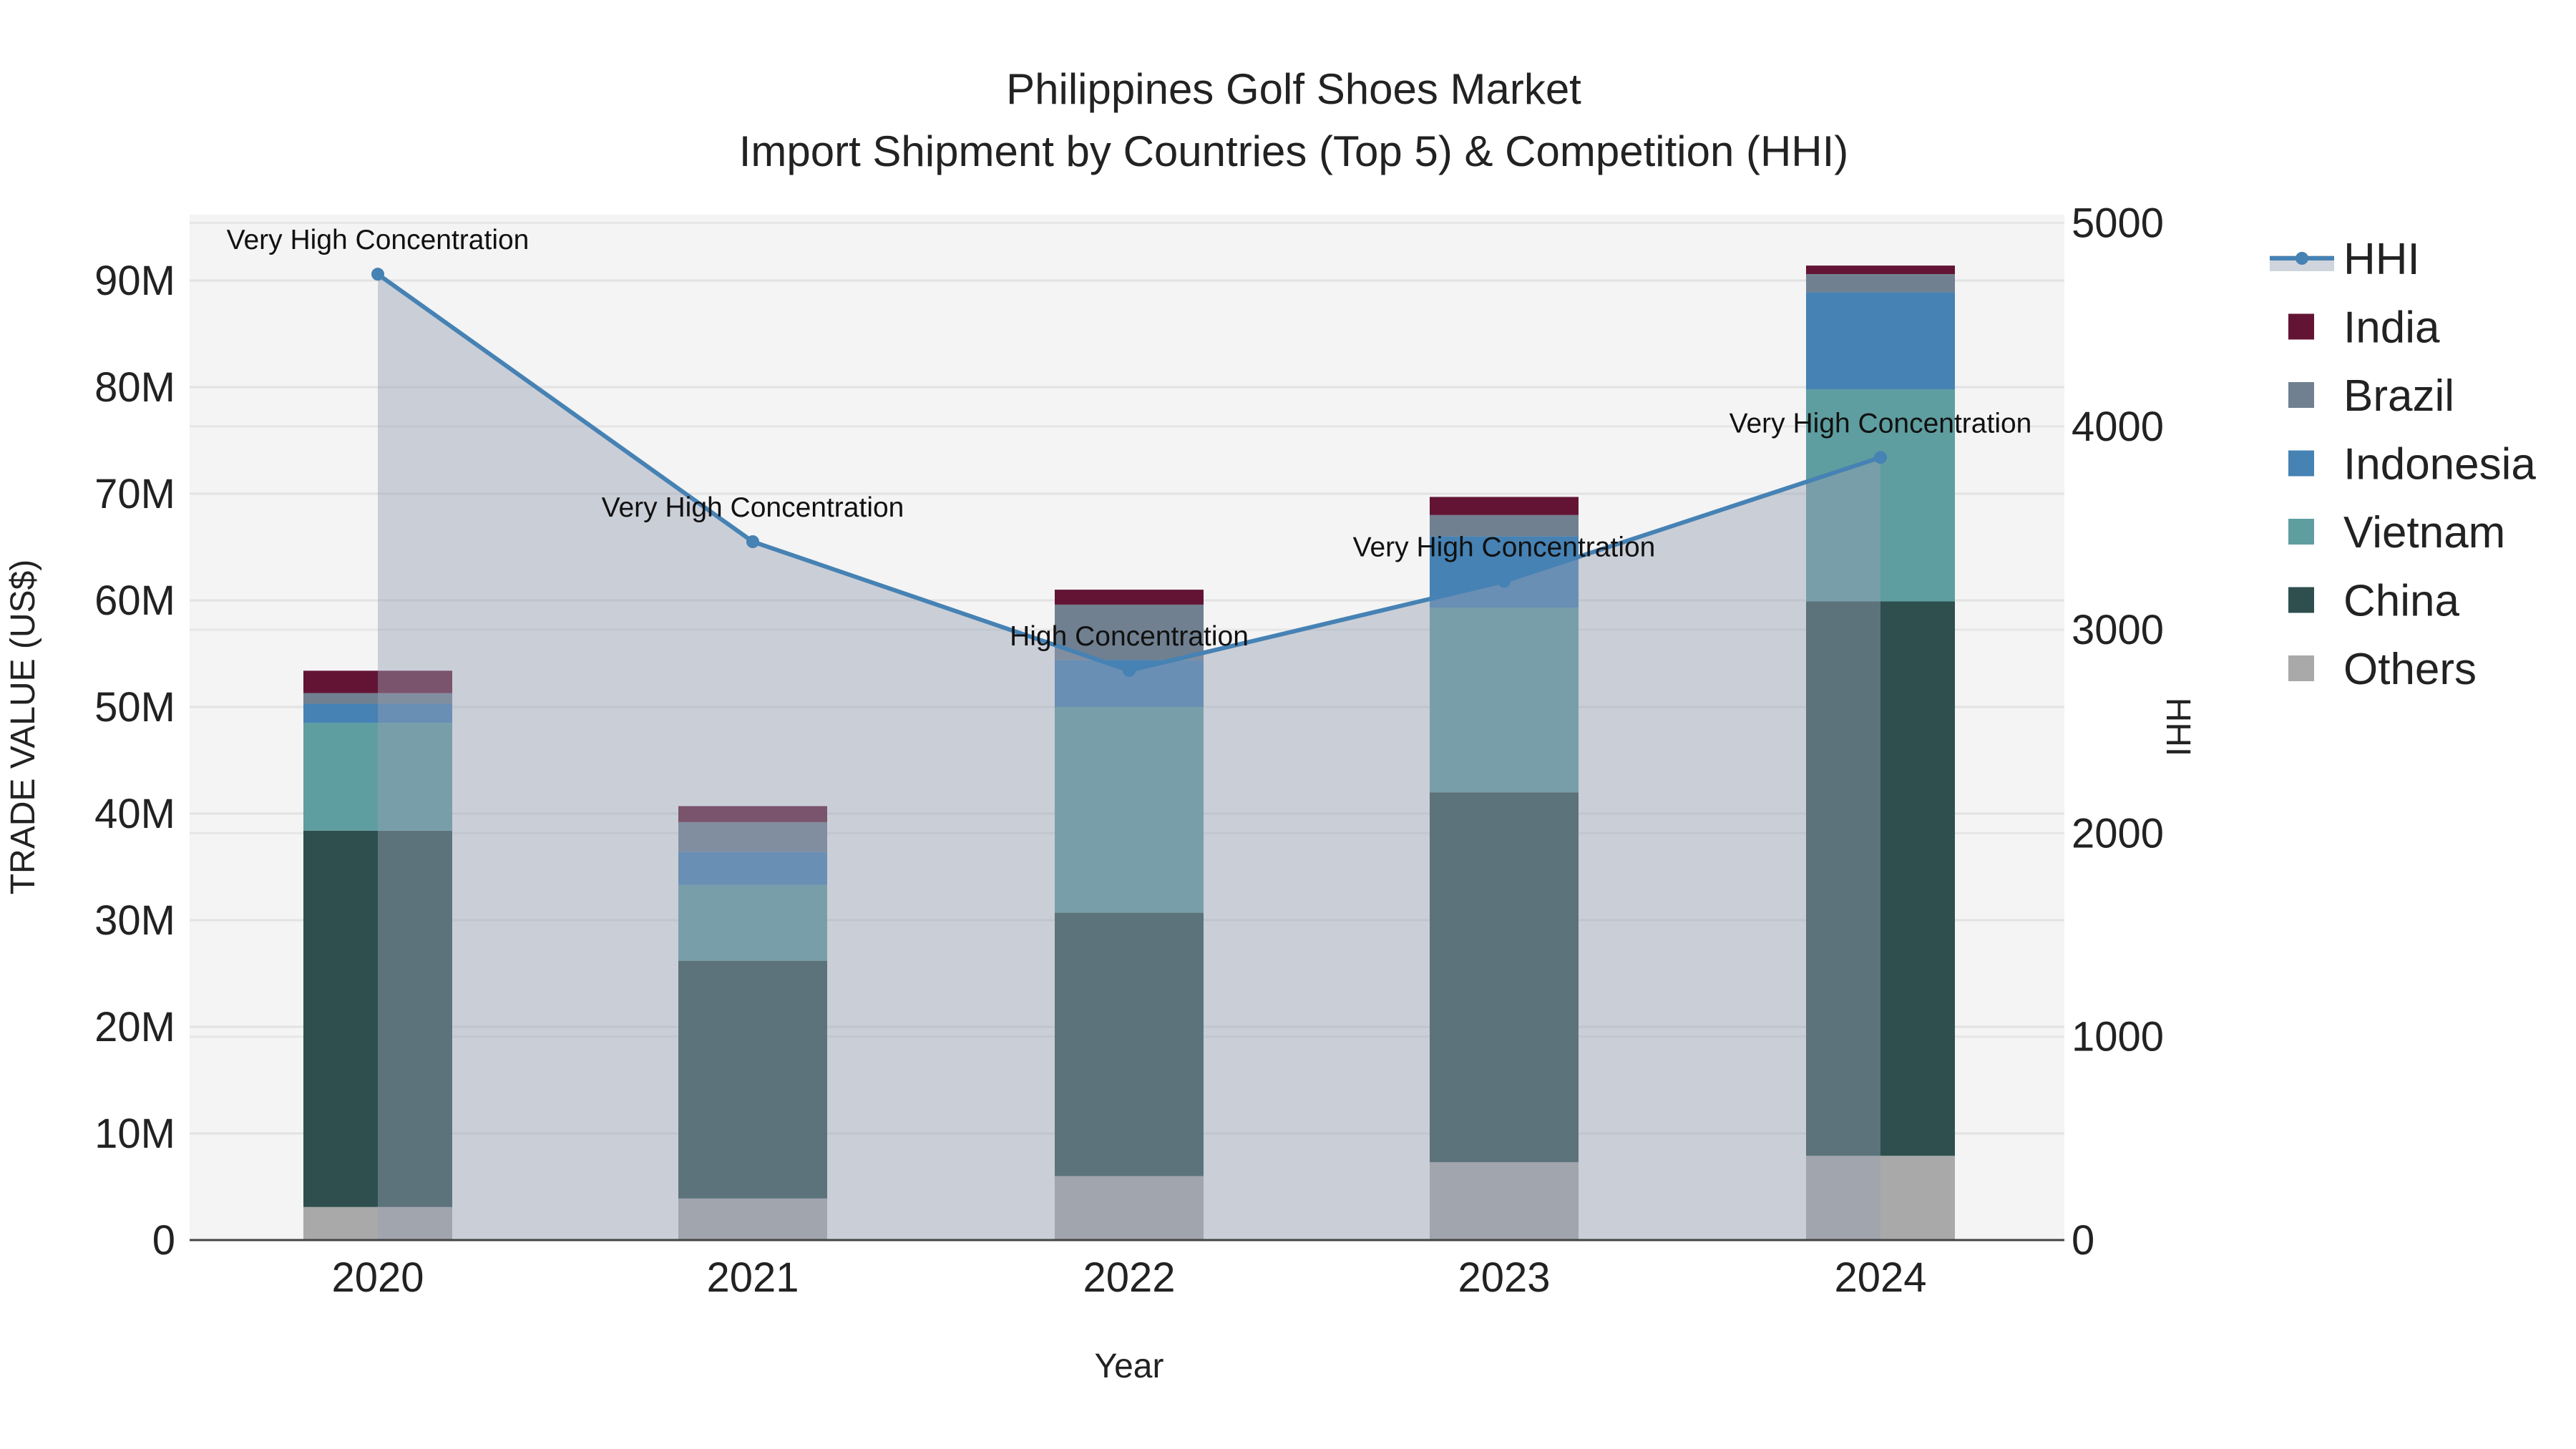 The width and height of the screenshot is (2576, 1449). What do you see at coordinates (752, 541) in the screenshot?
I see `hhi-point-2021` at bounding box center [752, 541].